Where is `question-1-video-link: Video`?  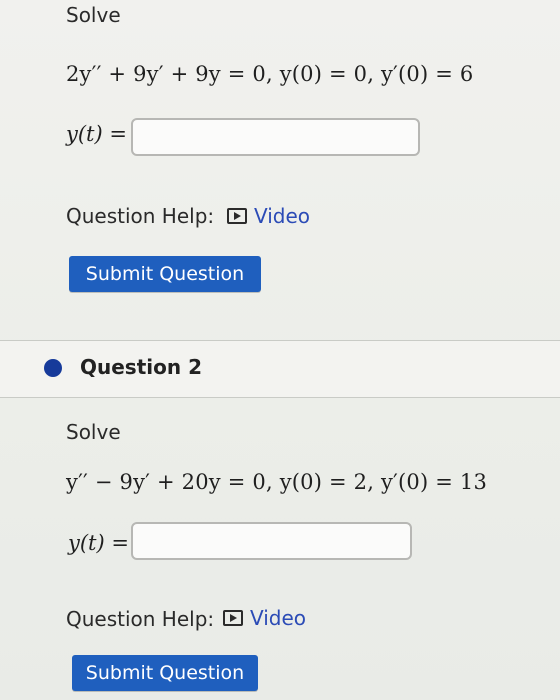
question-1-video-link: Video is located at coordinates (282, 216).